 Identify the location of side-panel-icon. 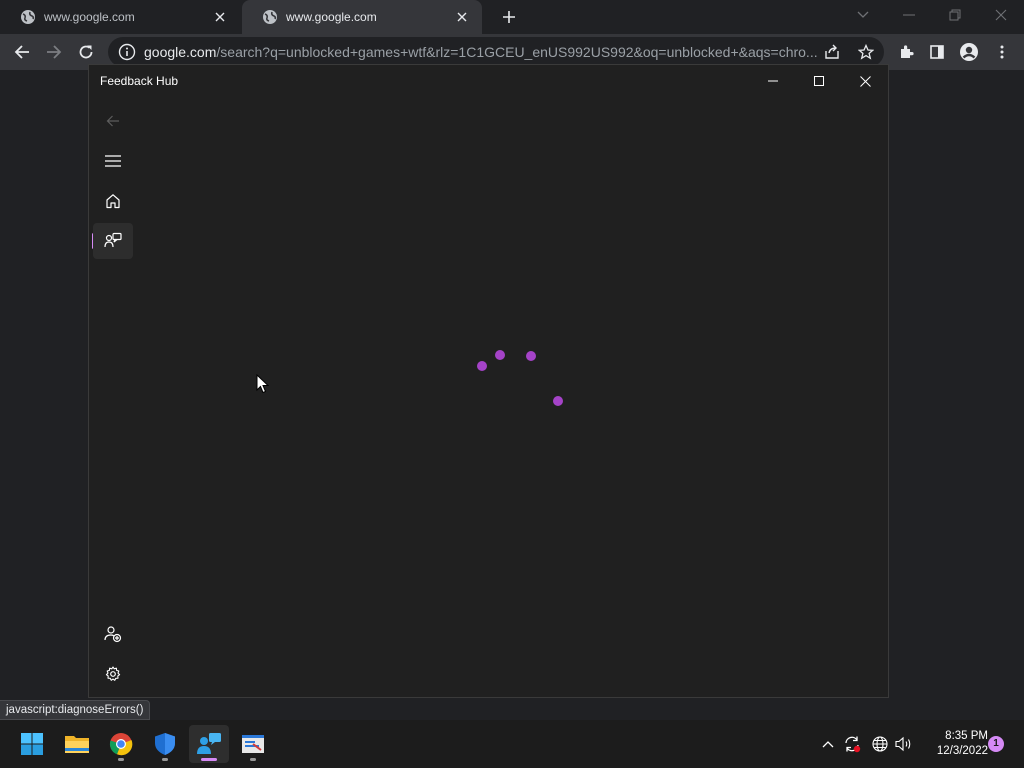
(937, 52).